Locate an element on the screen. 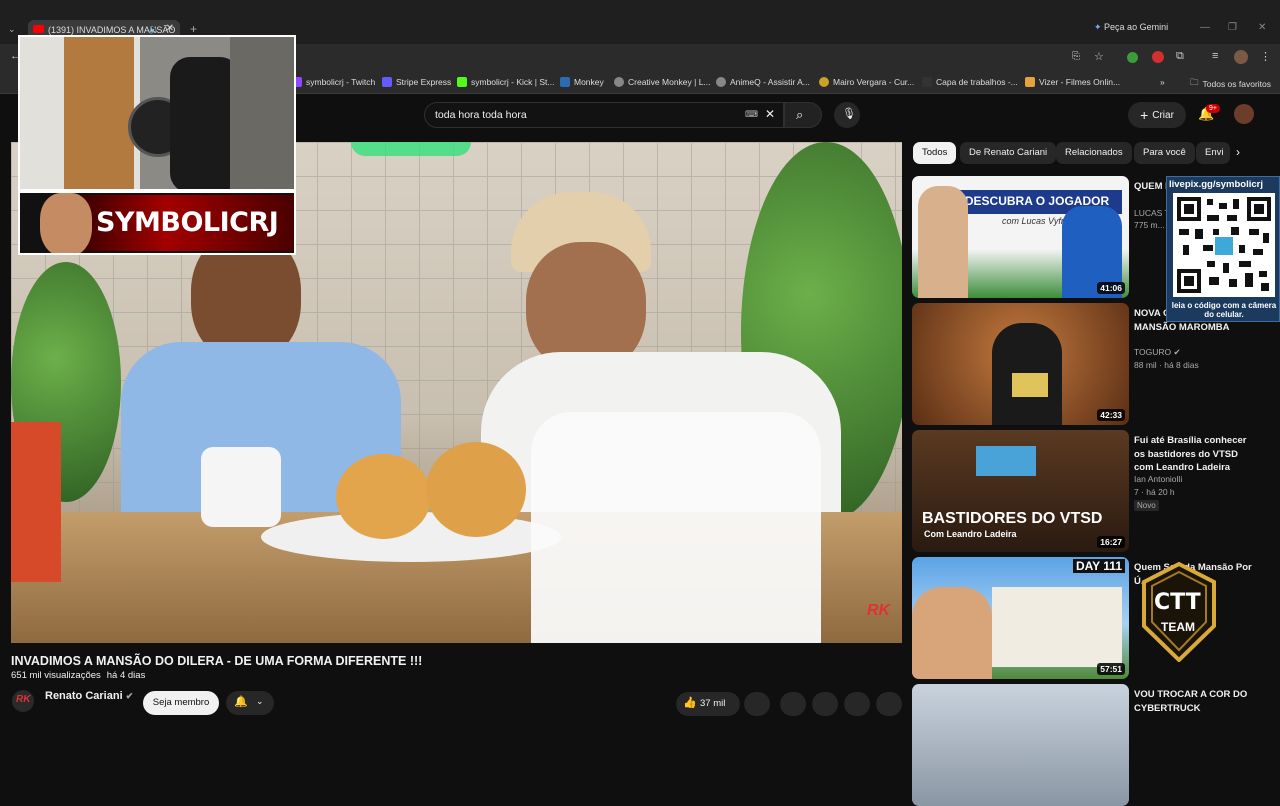 The image size is (1280, 806). new-badge: Novo is located at coordinates (1146, 505).